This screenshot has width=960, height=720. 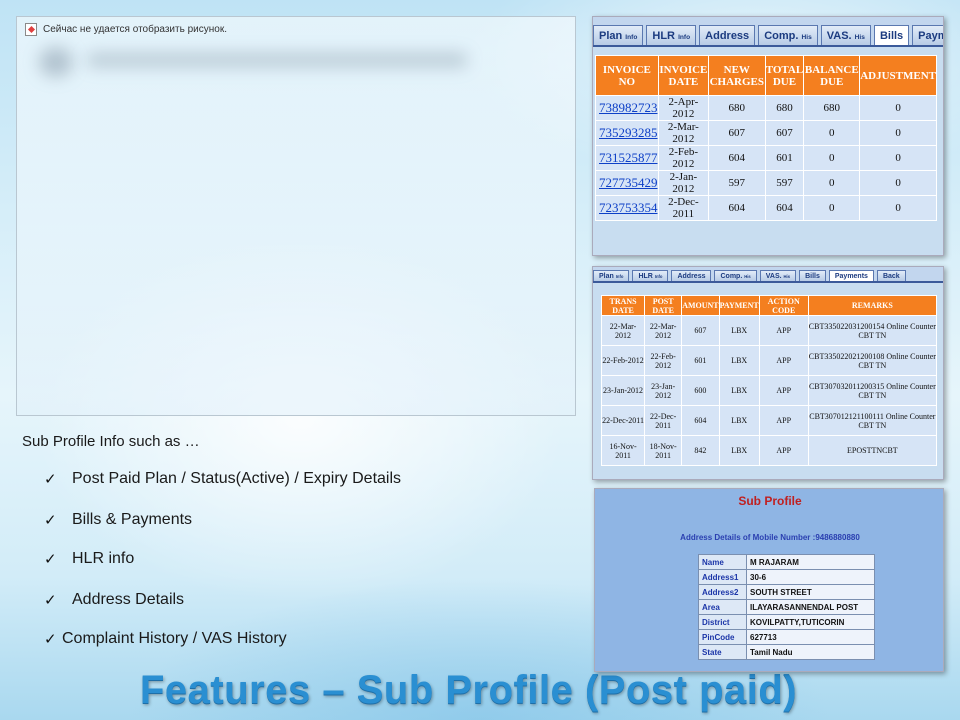 I want to click on field-value: 627713, so click(x=810, y=637).